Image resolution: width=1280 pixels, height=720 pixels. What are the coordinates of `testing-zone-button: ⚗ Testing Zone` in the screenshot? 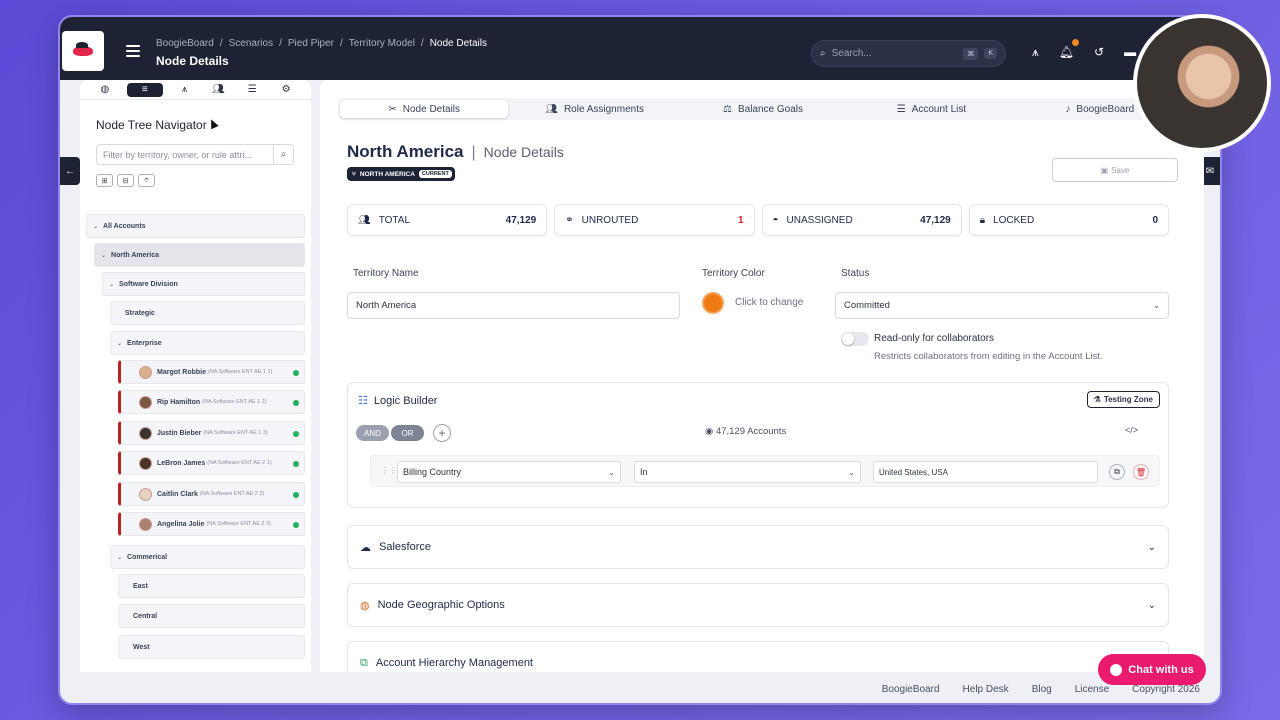 It's located at (1123, 399).